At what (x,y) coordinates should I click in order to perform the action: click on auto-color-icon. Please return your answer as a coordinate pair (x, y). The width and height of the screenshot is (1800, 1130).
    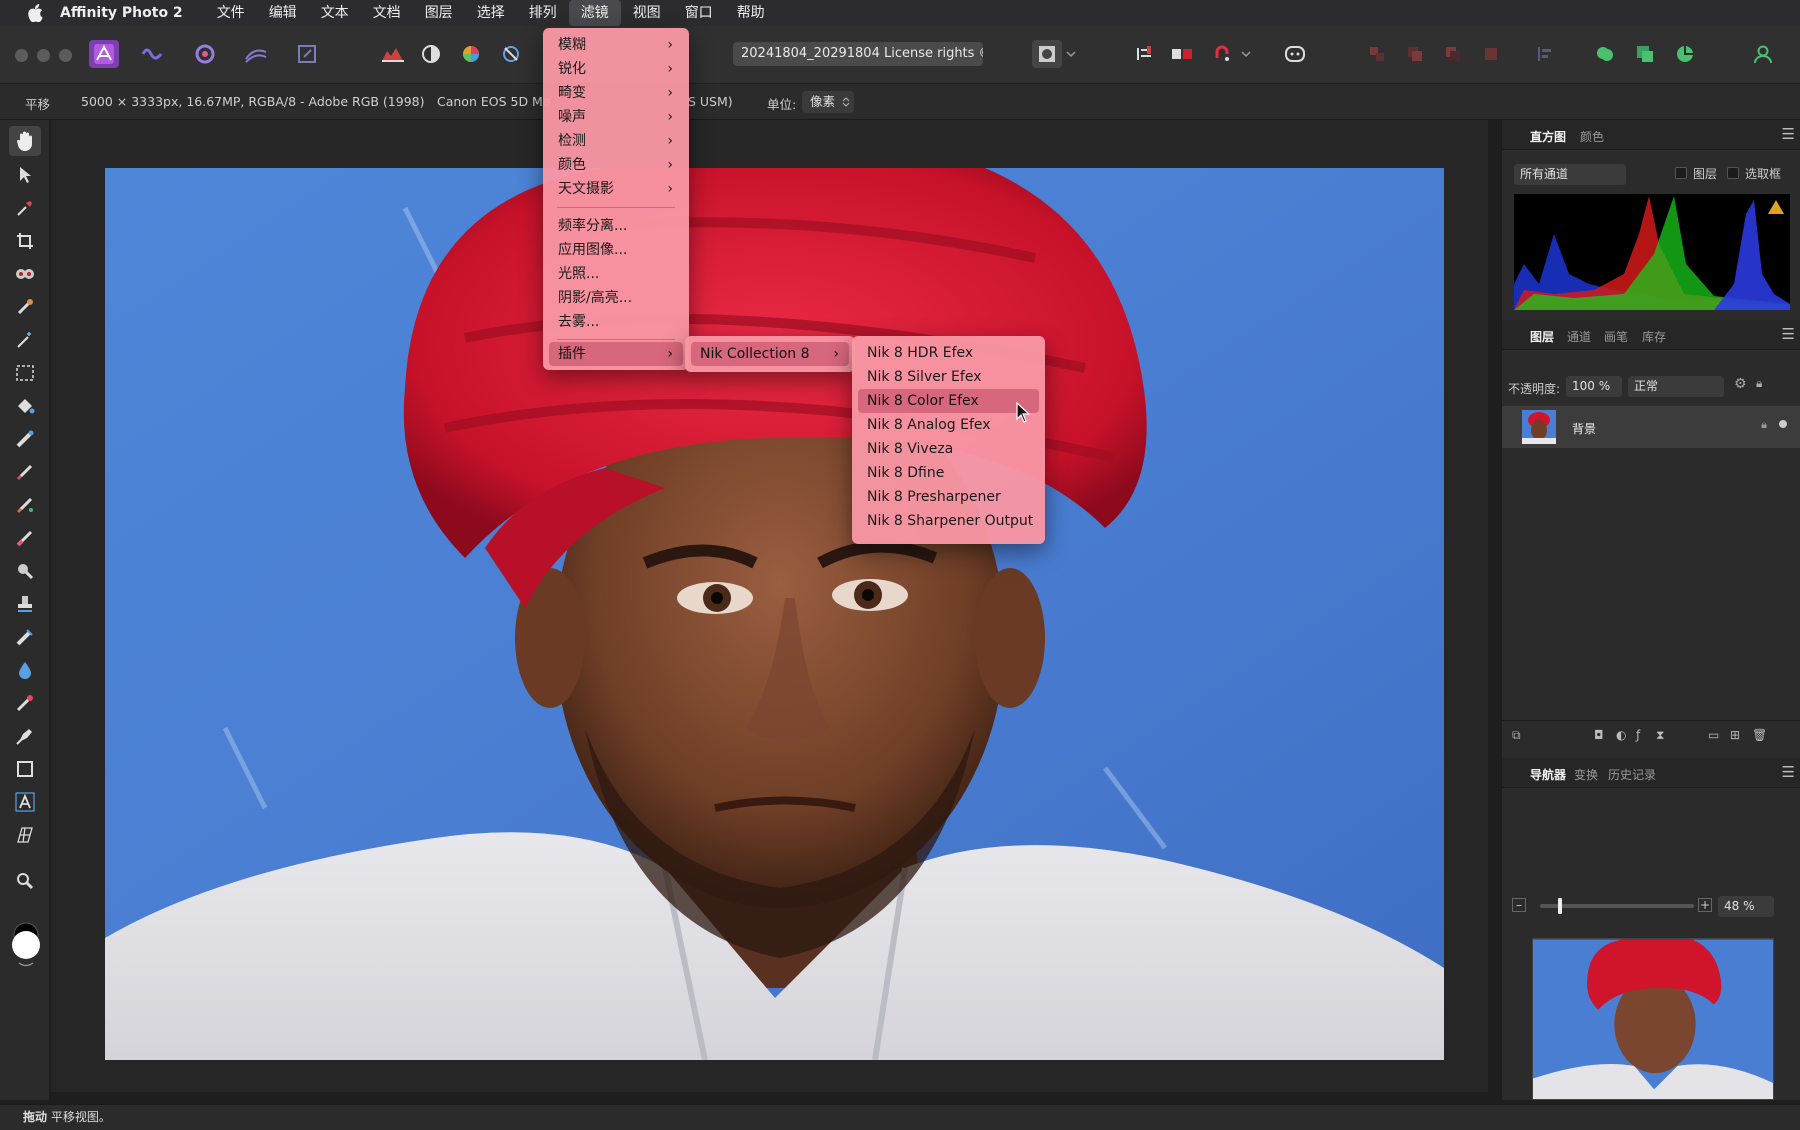
    Looking at the image, I should click on (471, 54).